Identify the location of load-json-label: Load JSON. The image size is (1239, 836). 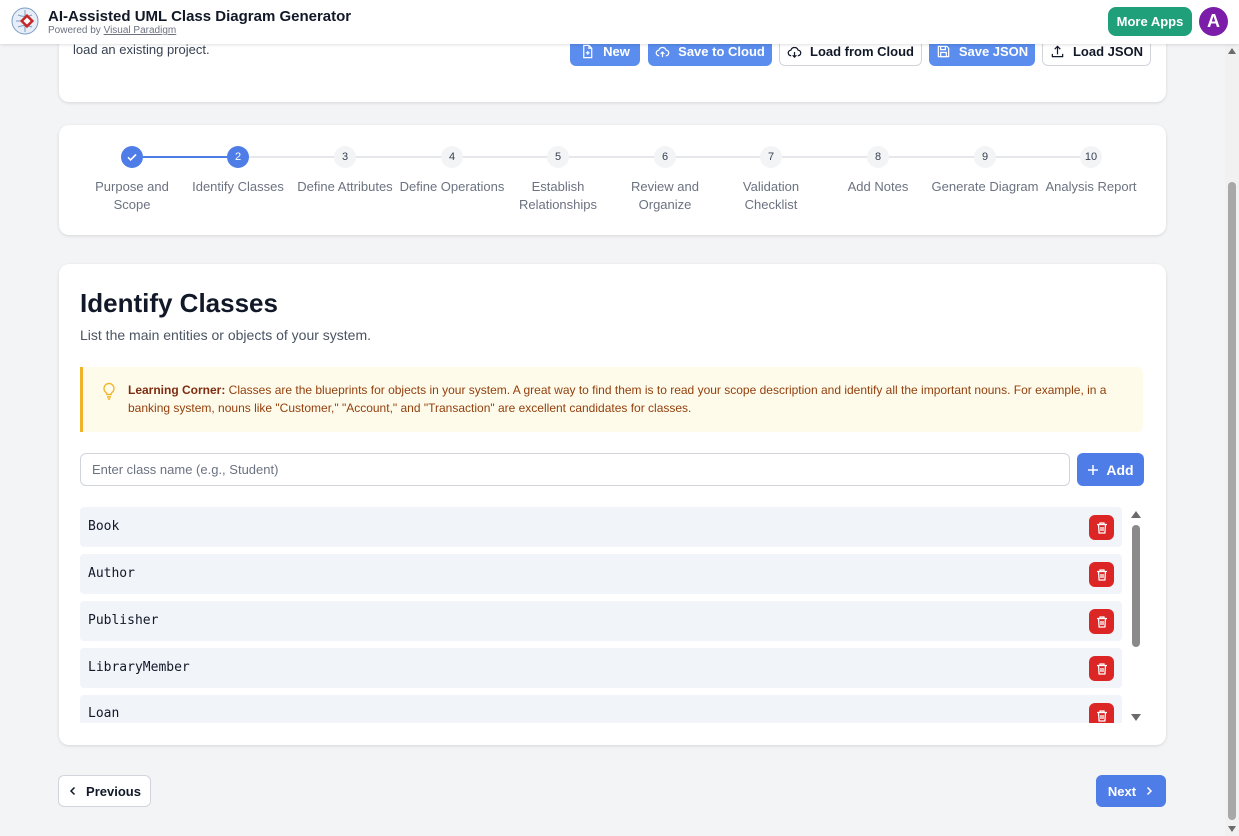
(1108, 51).